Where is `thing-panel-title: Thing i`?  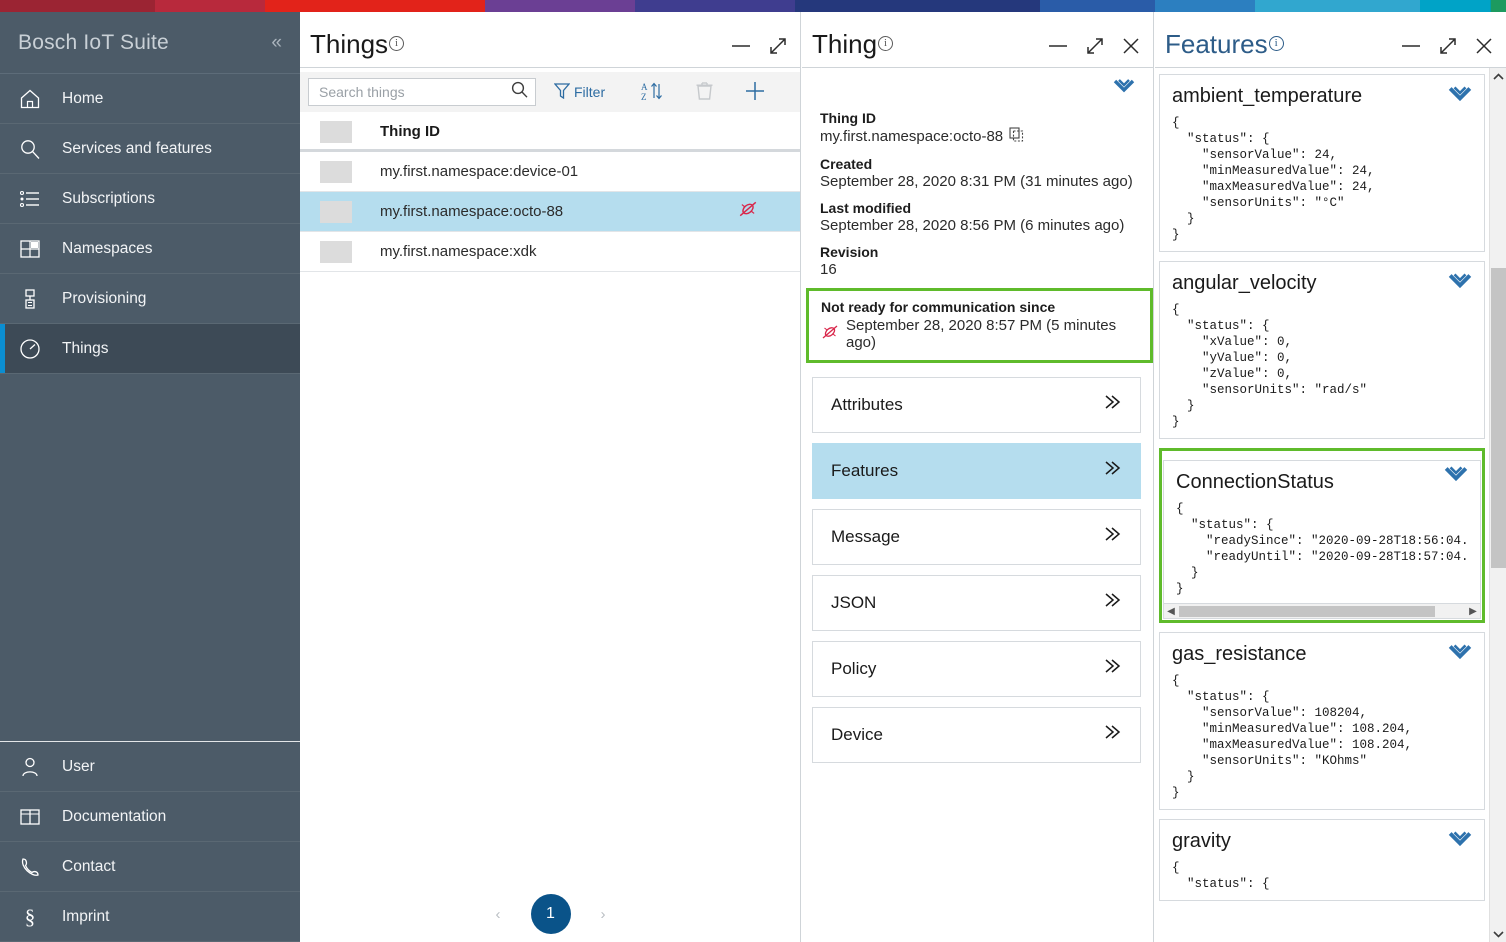 thing-panel-title: Thing i is located at coordinates (853, 44).